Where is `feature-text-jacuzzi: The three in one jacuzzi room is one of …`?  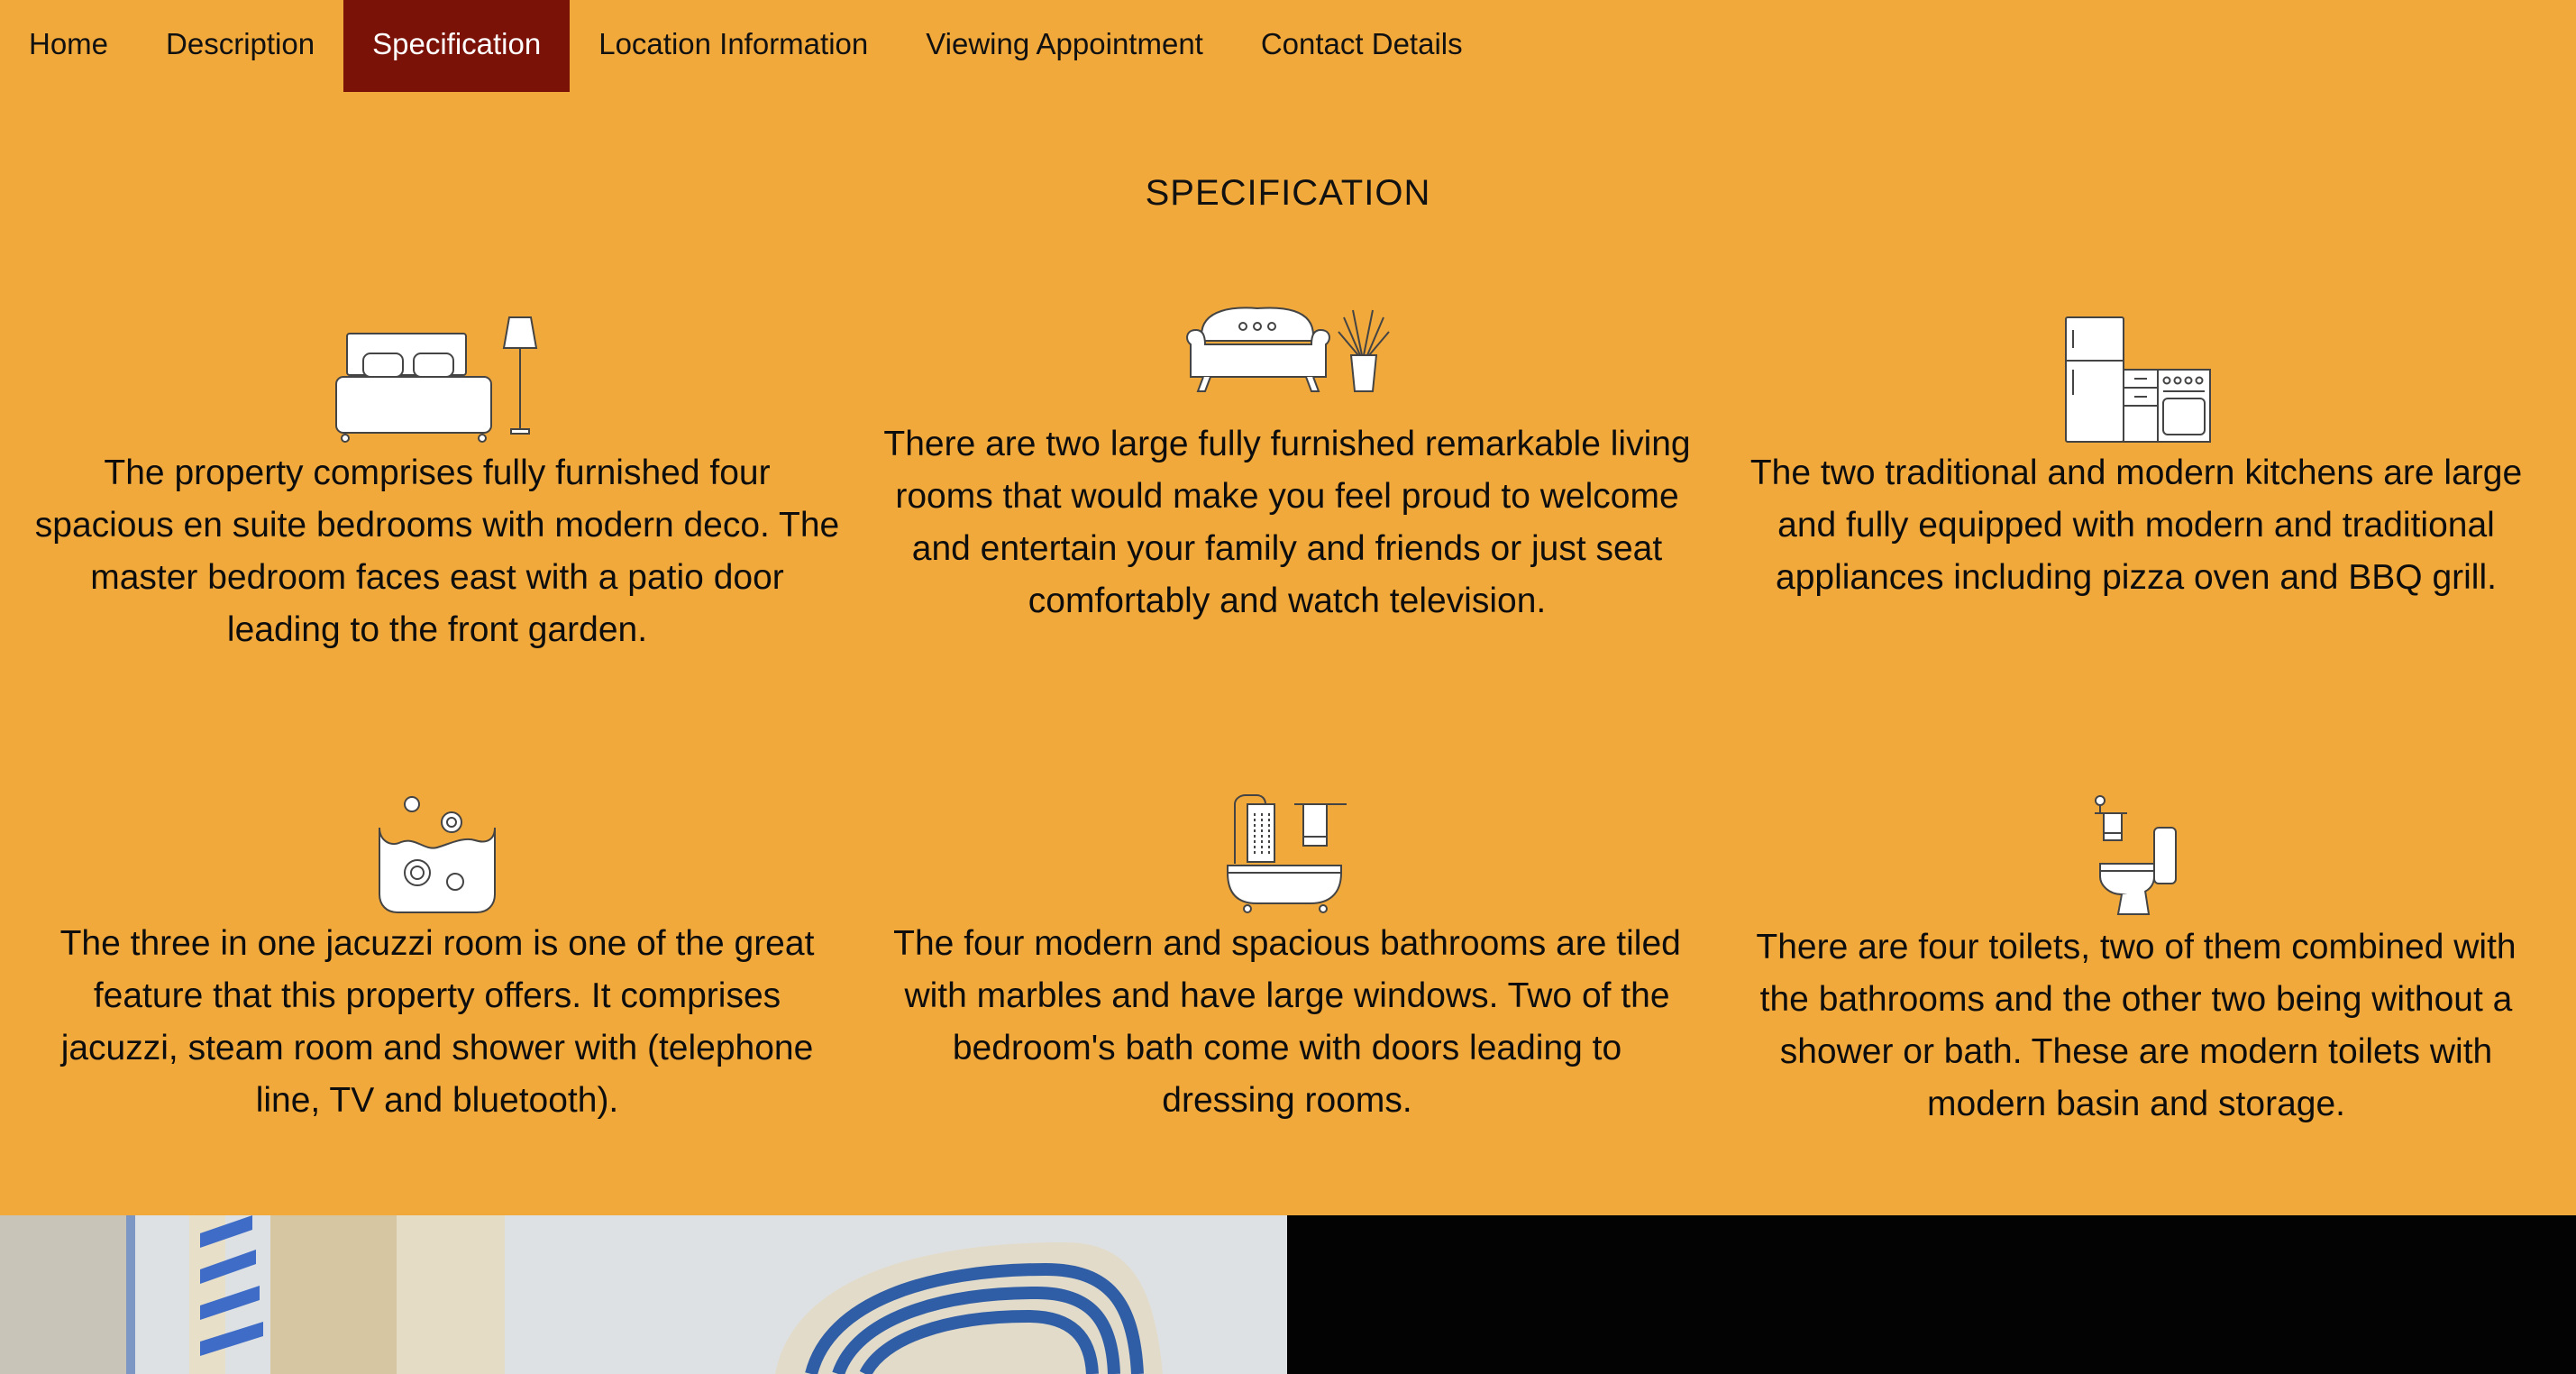
feature-text-jacuzzi: The three in one jacuzzi room is one of … is located at coordinates (437, 1022).